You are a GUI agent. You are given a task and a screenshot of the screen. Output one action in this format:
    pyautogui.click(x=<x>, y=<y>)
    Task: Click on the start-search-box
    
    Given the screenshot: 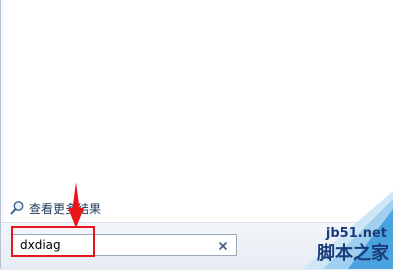 What is the action you would take?
    pyautogui.click(x=124, y=245)
    